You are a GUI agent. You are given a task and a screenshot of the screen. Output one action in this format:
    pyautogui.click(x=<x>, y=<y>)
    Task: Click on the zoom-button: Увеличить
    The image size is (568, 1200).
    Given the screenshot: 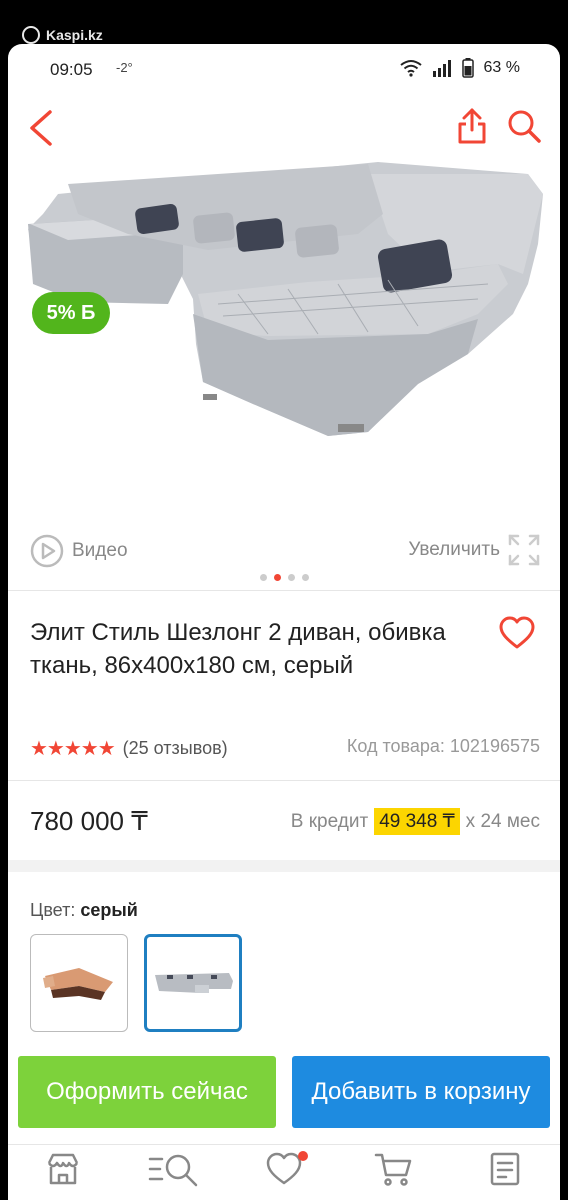 What is the action you would take?
    pyautogui.click(x=474, y=550)
    